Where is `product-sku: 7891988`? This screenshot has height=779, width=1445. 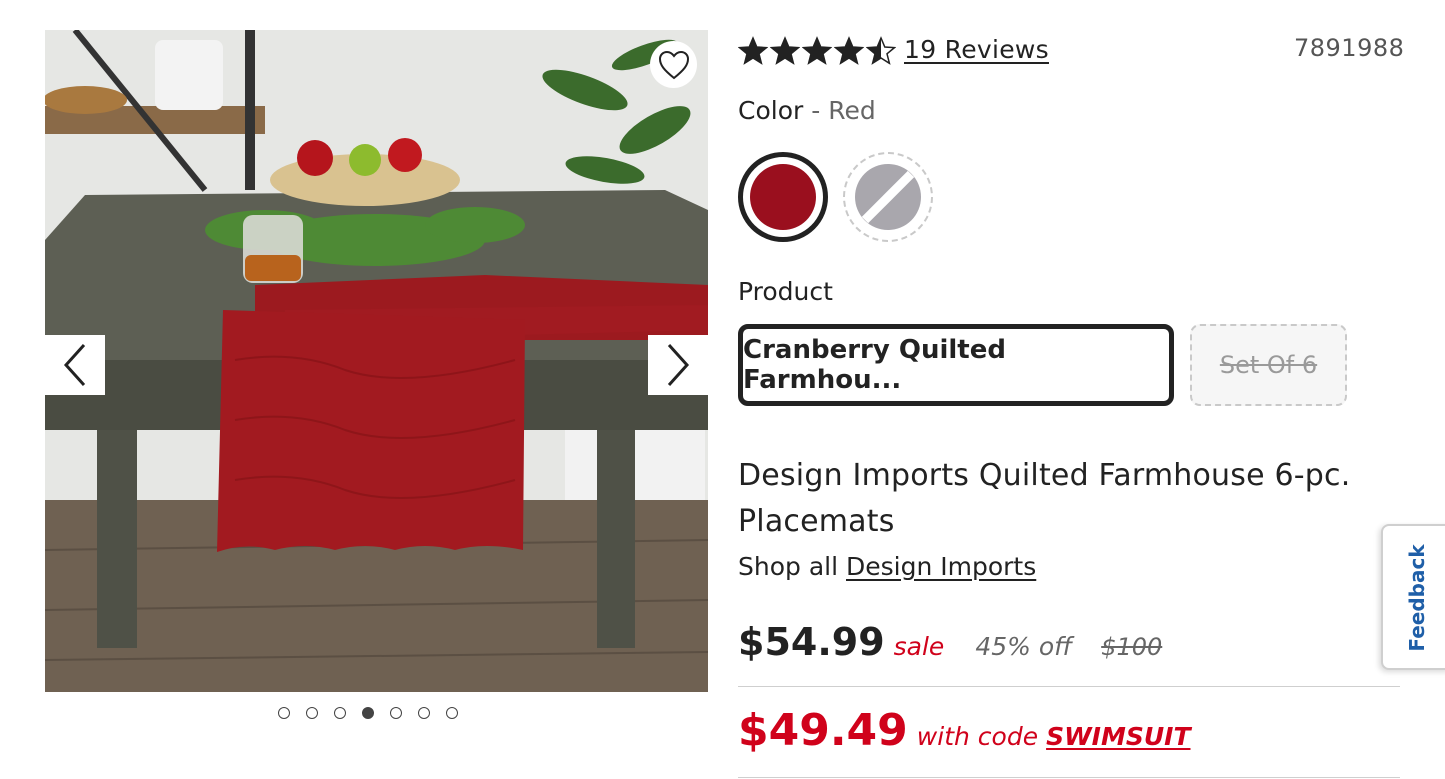
product-sku: 7891988 is located at coordinates (1349, 48).